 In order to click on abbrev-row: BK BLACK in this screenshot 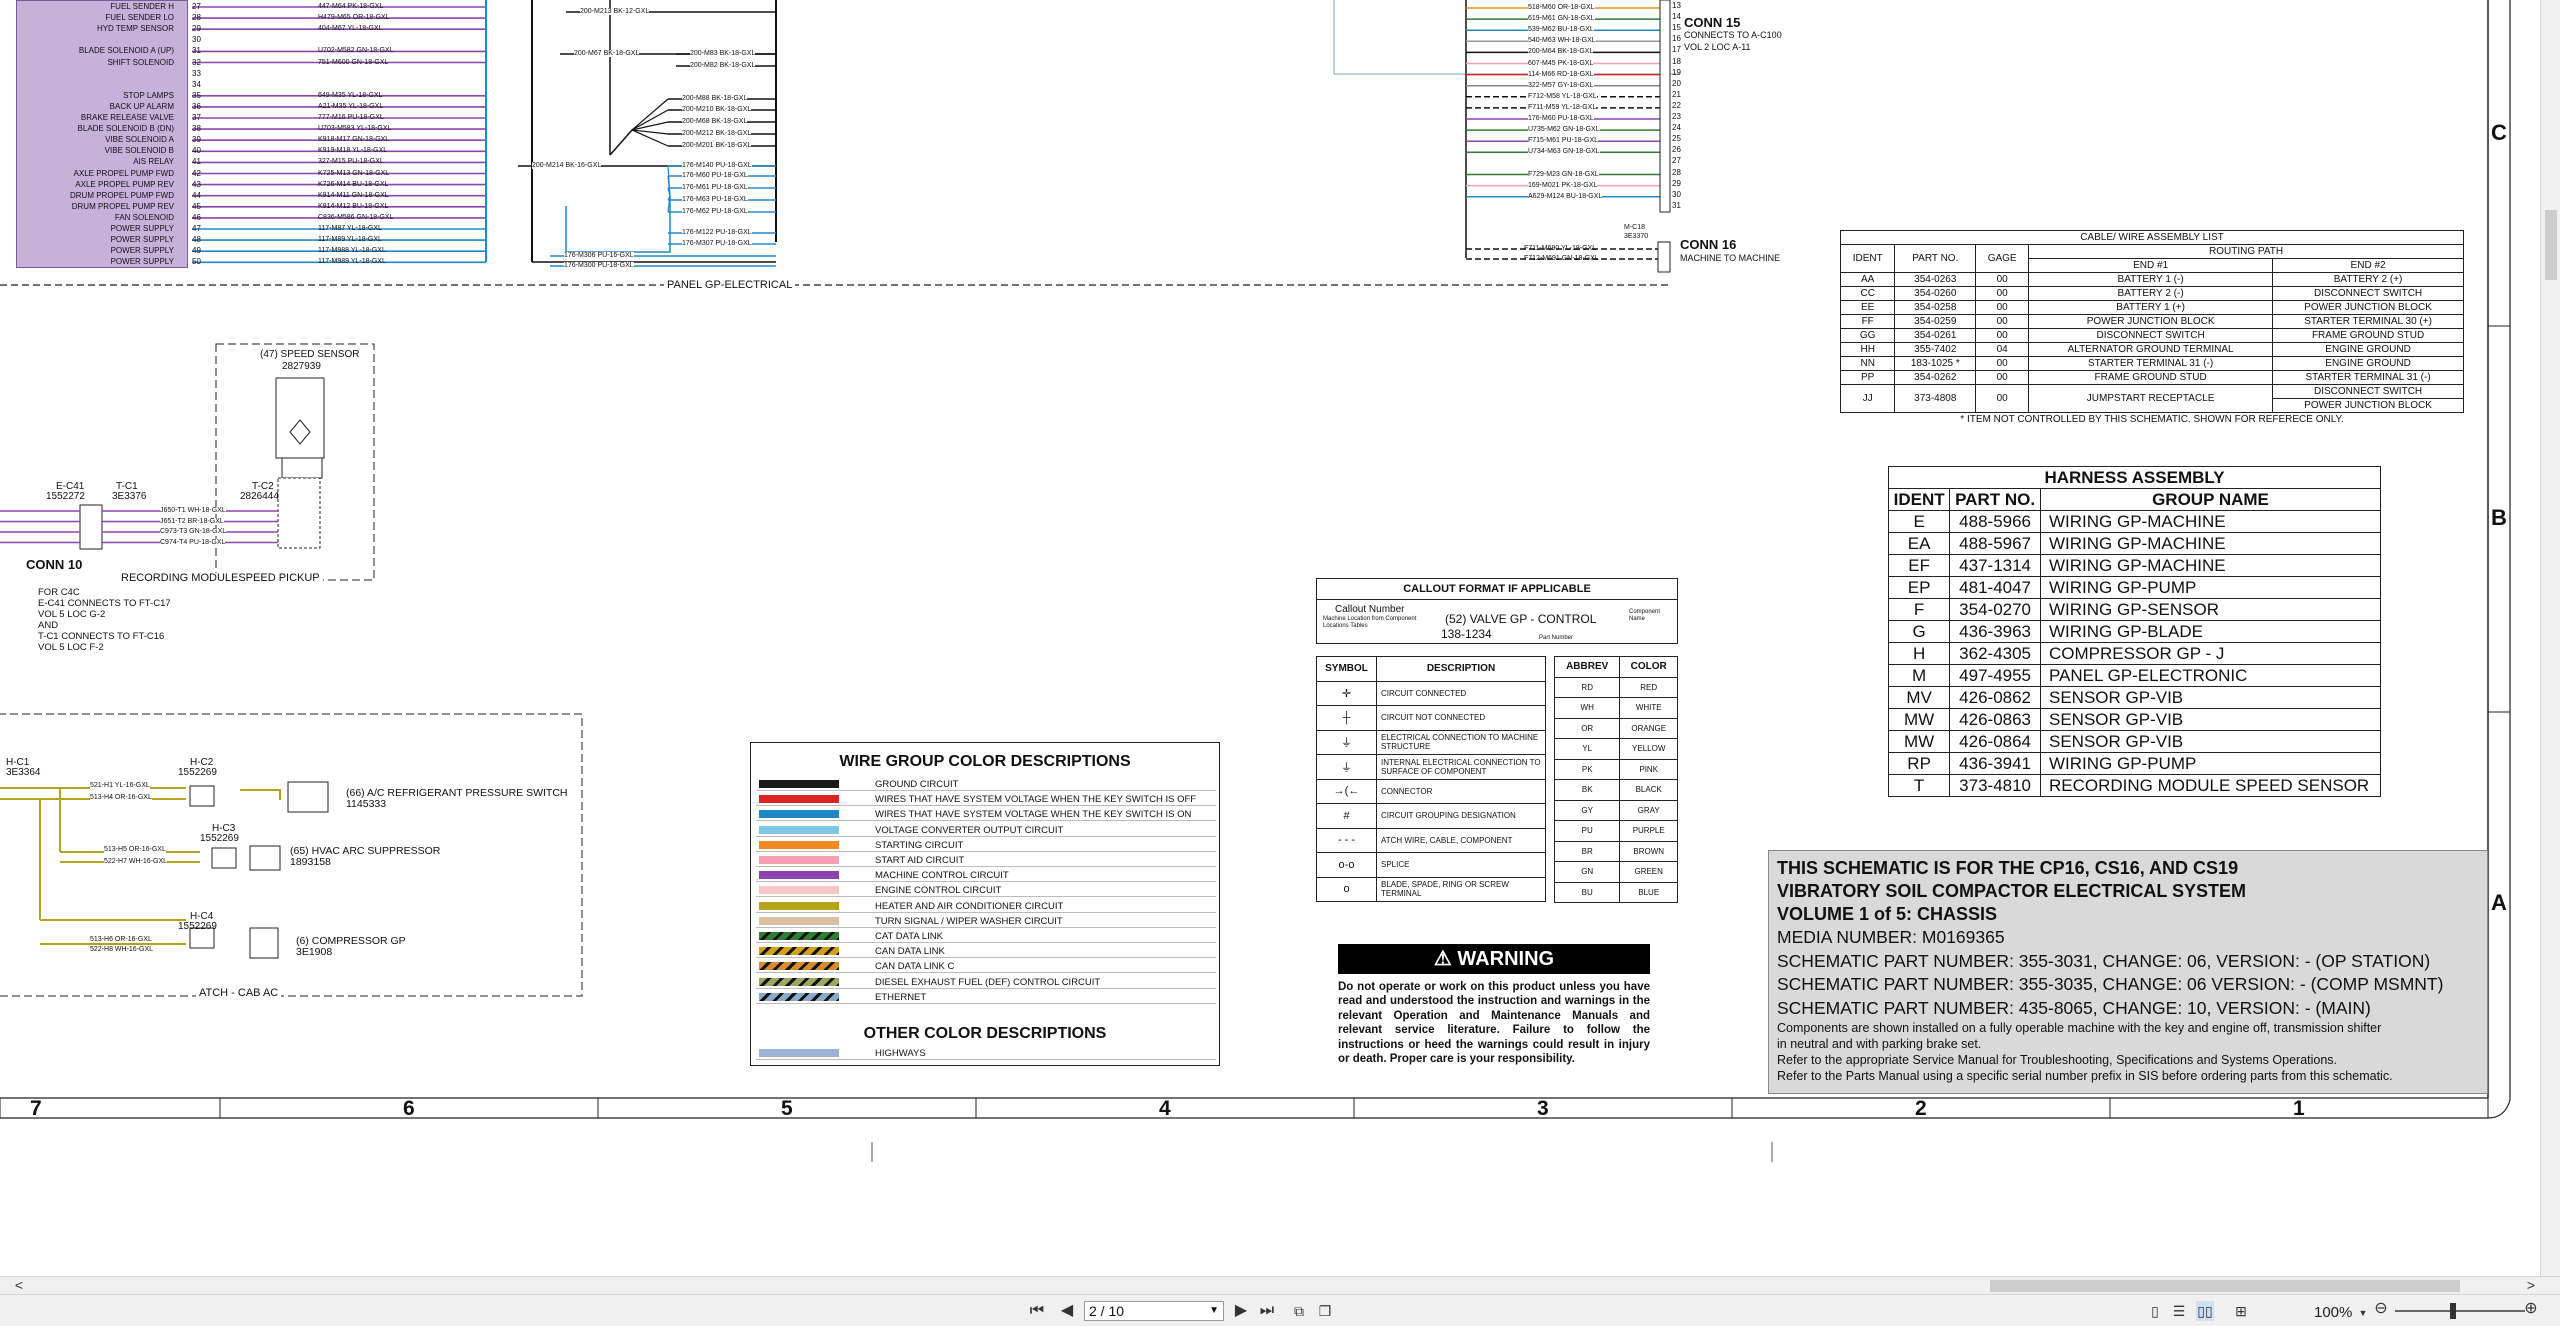, I will do `click(1615, 790)`.